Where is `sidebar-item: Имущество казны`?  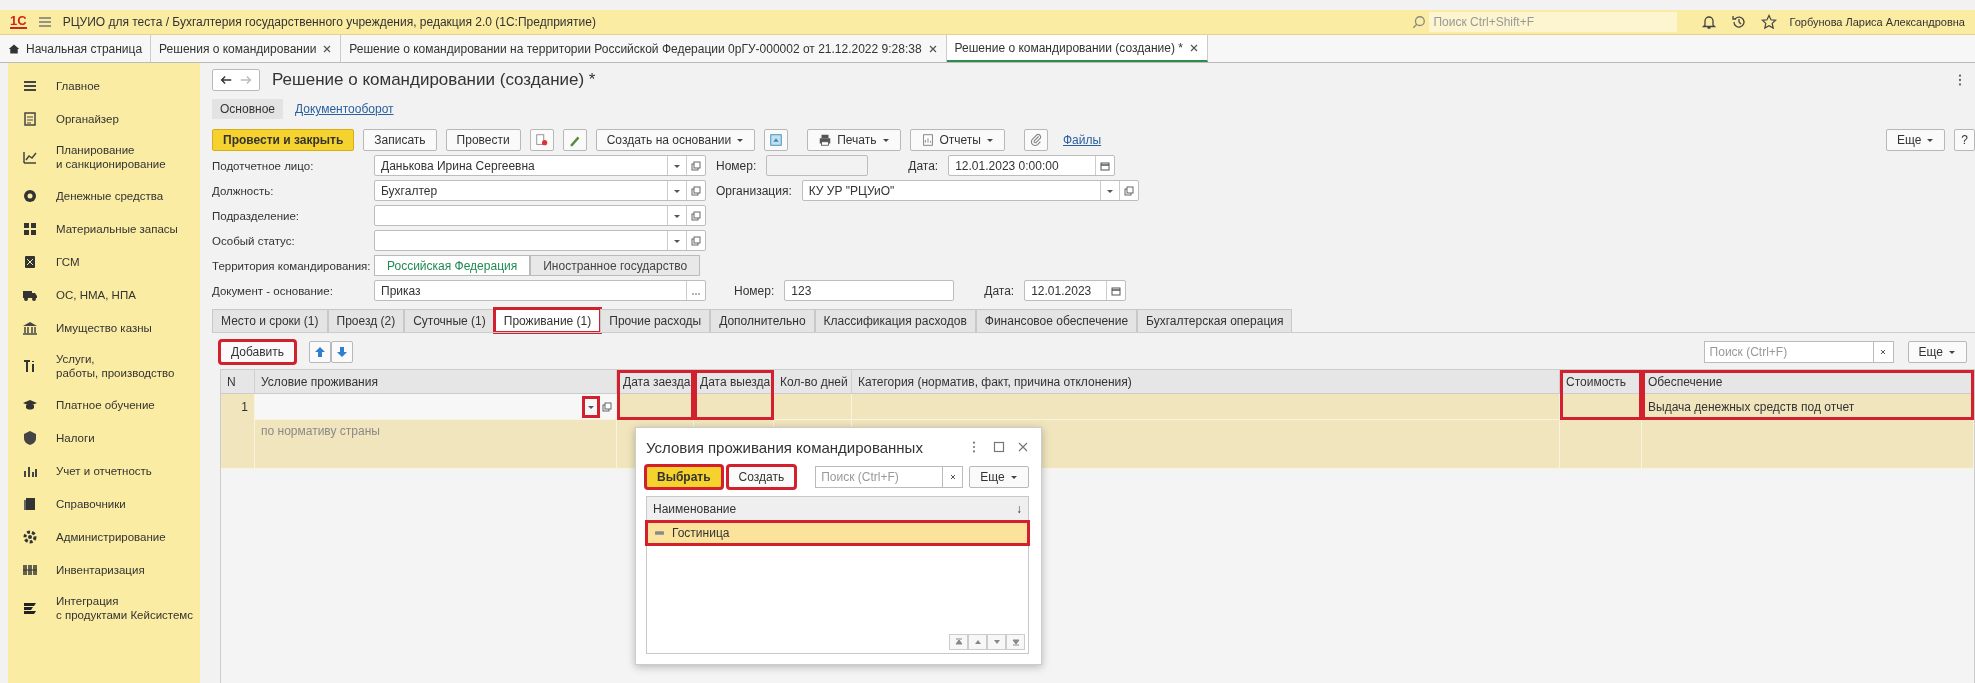 sidebar-item: Имущество казны is located at coordinates (104, 327).